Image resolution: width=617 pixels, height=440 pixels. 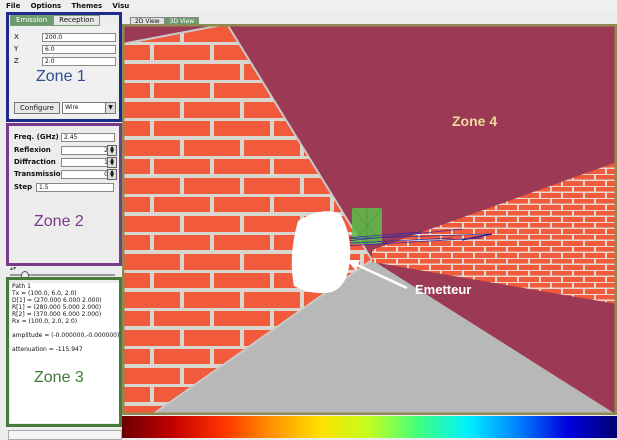 What do you see at coordinates (88, 137) in the screenshot?
I see `freq-input: 2.45` at bounding box center [88, 137].